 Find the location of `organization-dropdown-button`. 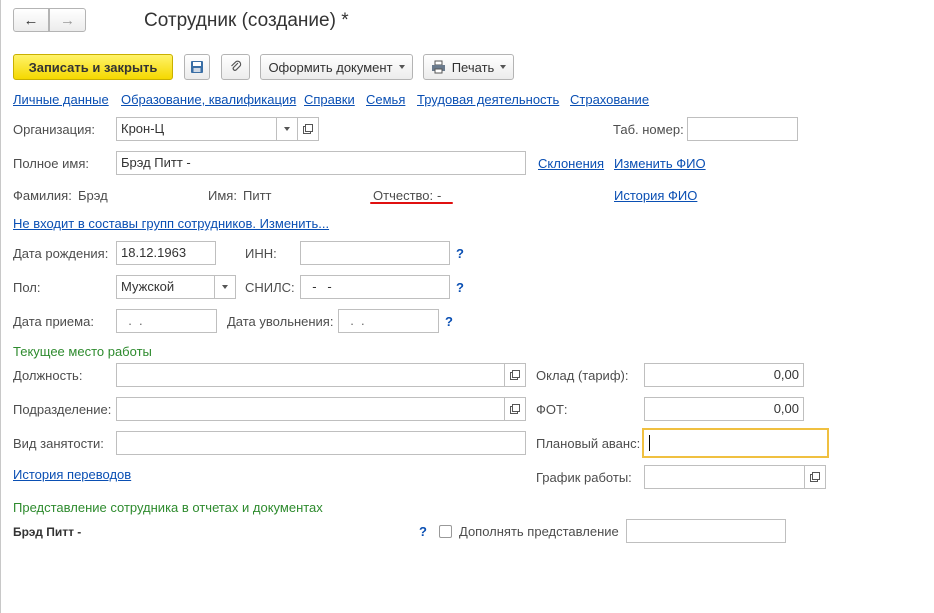

organization-dropdown-button is located at coordinates (287, 129).